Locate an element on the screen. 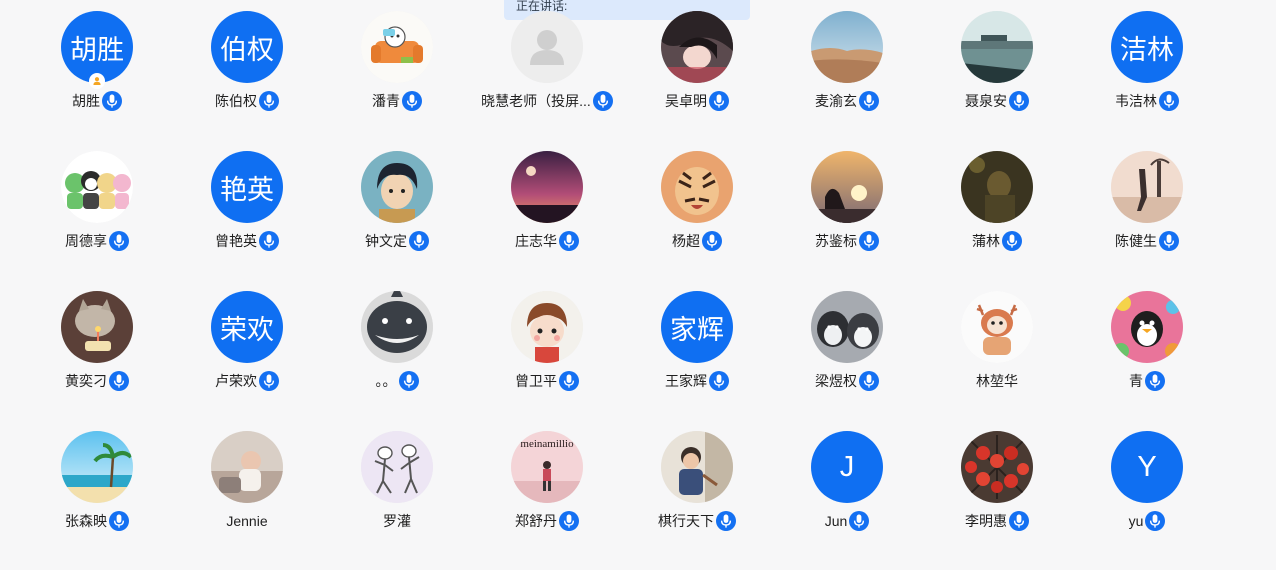 Image resolution: width=1276 pixels, height=570 pixels. sunset-person-avatar-icon is located at coordinates (847, 187).